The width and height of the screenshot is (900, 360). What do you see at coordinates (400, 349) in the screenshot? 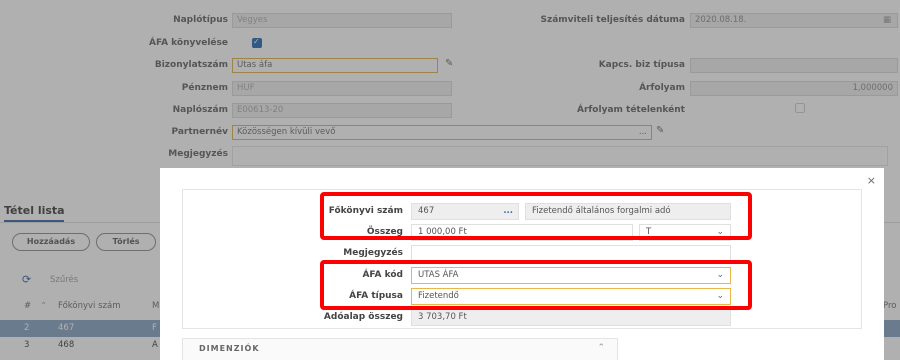
I see `dimenziok-panel-header: DIMENZIÓK ⌃` at bounding box center [400, 349].